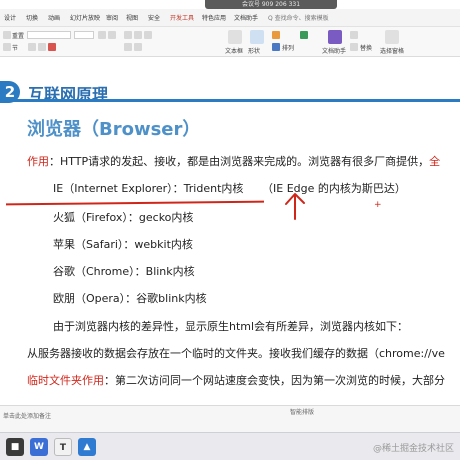 This screenshot has width=460, height=460. Describe the element at coordinates (378, 205) in the screenshot. I see `cursor-plus-icon: +` at that location.